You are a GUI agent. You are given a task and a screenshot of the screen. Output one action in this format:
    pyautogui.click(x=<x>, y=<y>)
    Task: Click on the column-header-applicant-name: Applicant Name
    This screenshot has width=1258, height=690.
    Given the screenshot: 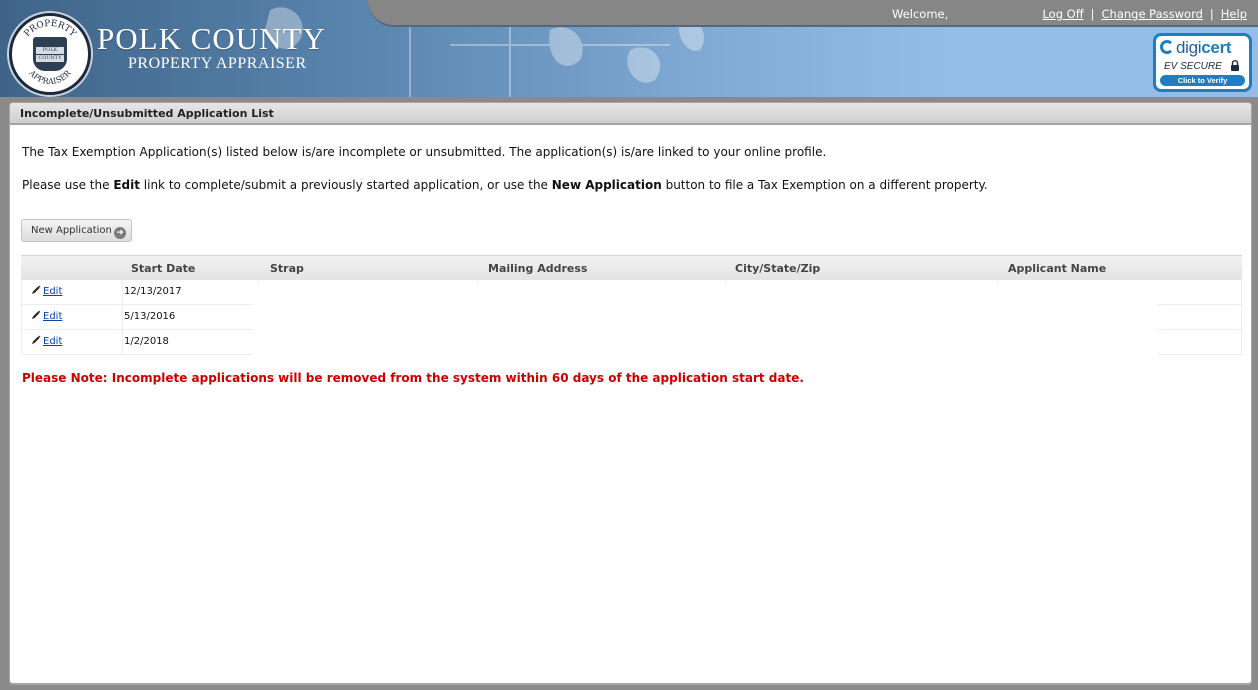 What is the action you would take?
    pyautogui.click(x=1057, y=268)
    